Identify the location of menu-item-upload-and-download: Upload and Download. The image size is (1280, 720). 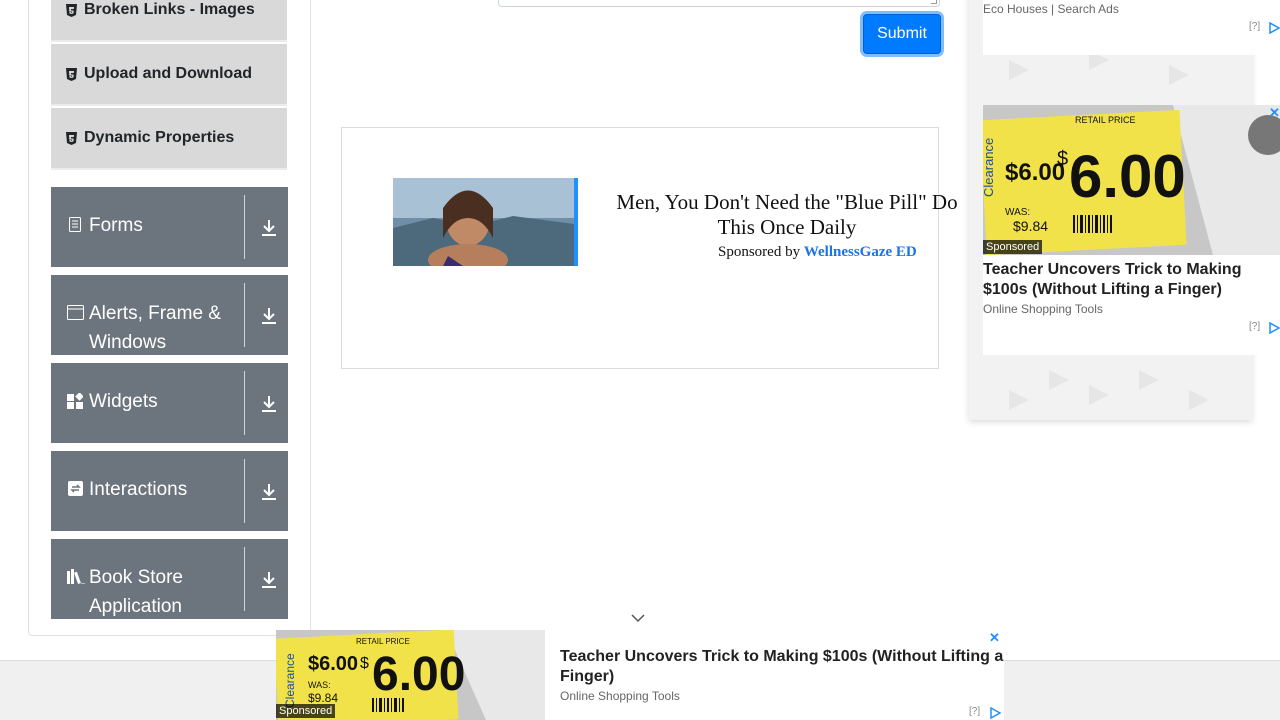
(169, 75).